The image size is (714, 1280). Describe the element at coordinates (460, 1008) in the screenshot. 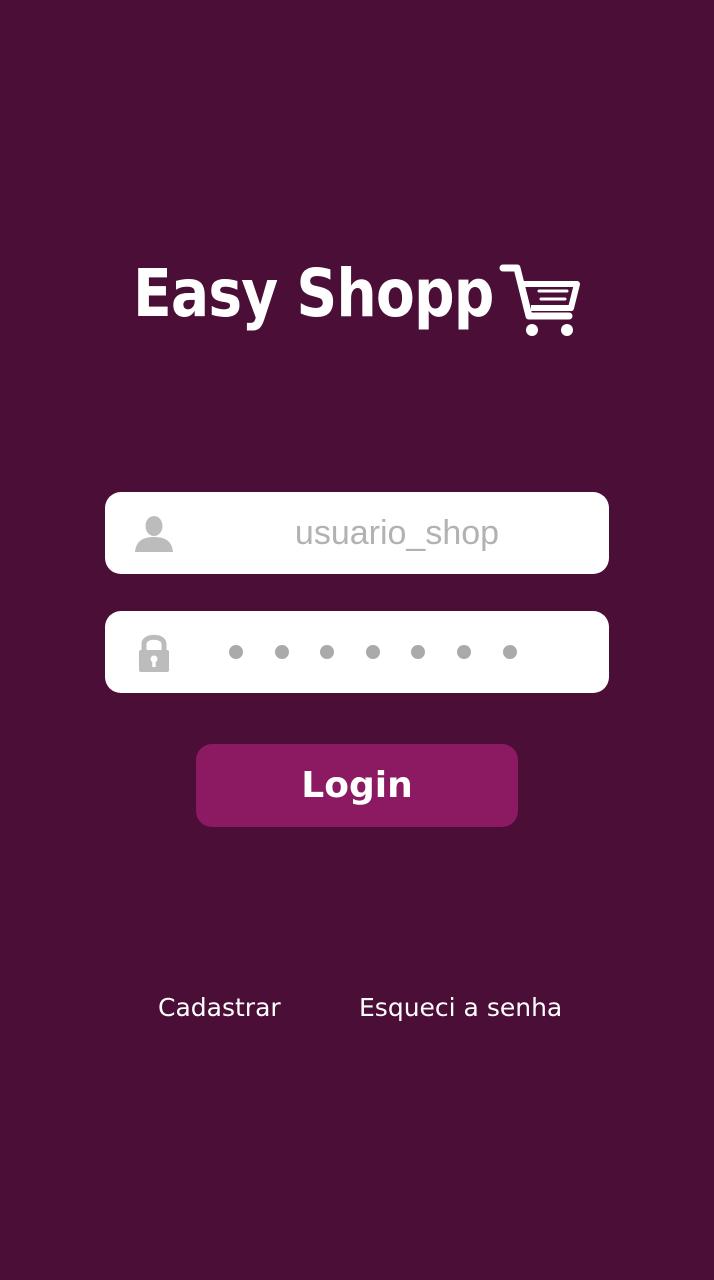

I see `forgot-password-link: Esqueci a senha` at that location.